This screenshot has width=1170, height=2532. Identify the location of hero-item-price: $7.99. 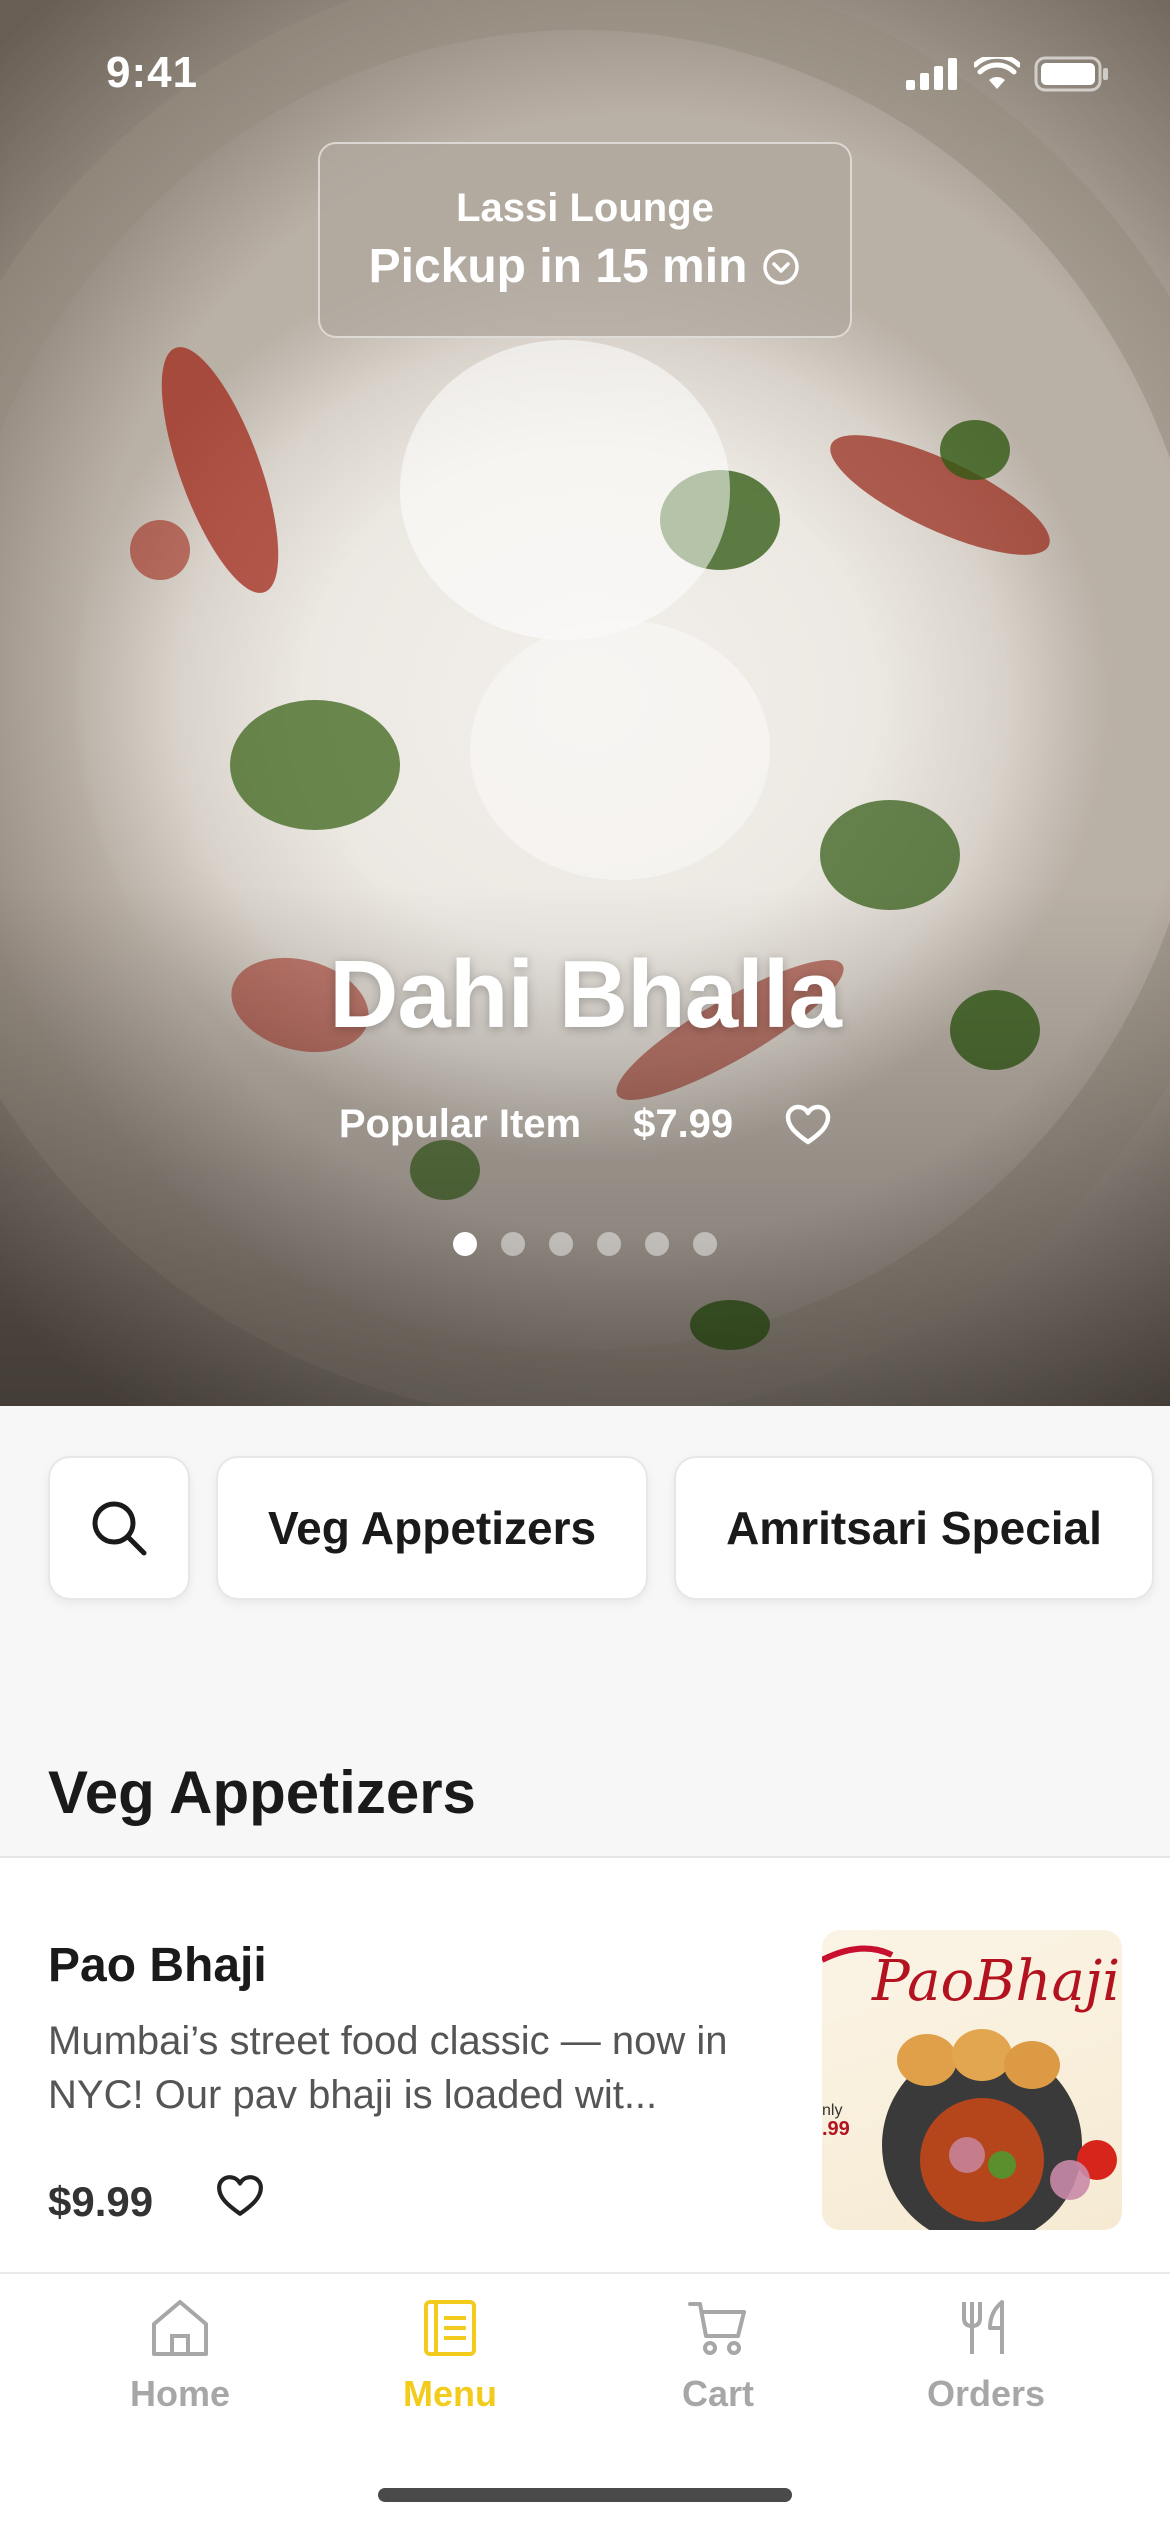
(683, 1124).